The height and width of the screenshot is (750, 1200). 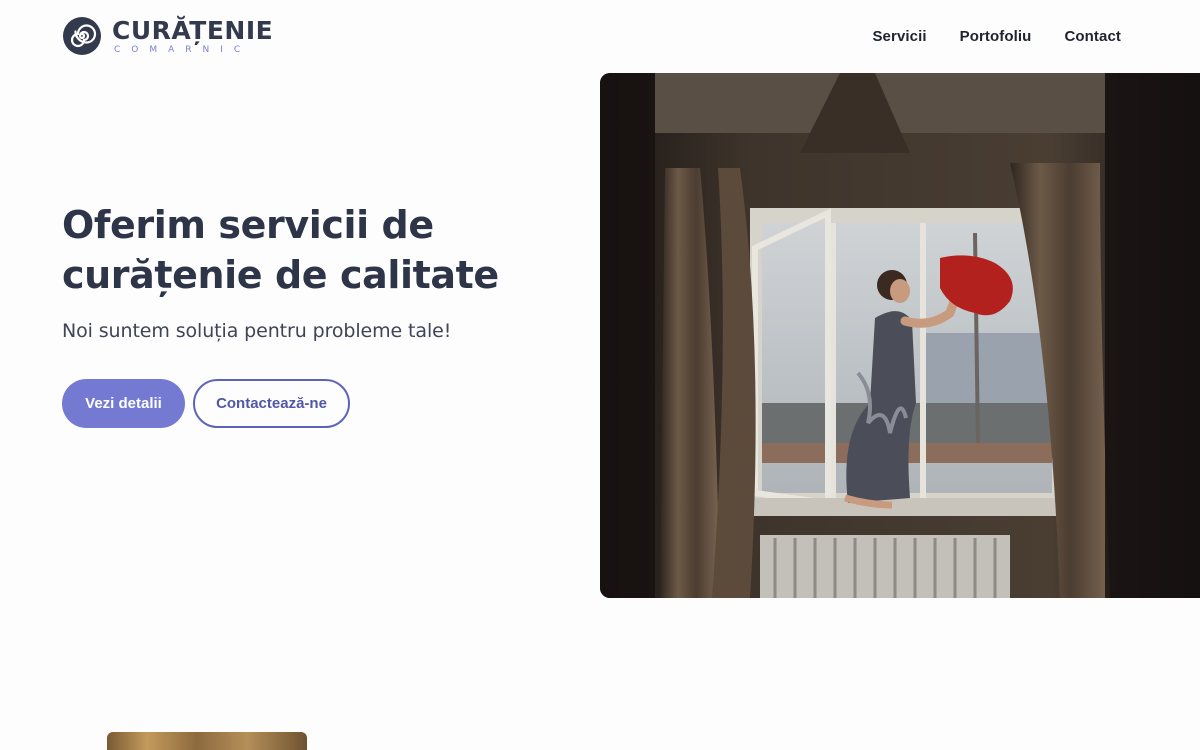 What do you see at coordinates (899, 36) in the screenshot?
I see `nav-item-servicii: Servicii` at bounding box center [899, 36].